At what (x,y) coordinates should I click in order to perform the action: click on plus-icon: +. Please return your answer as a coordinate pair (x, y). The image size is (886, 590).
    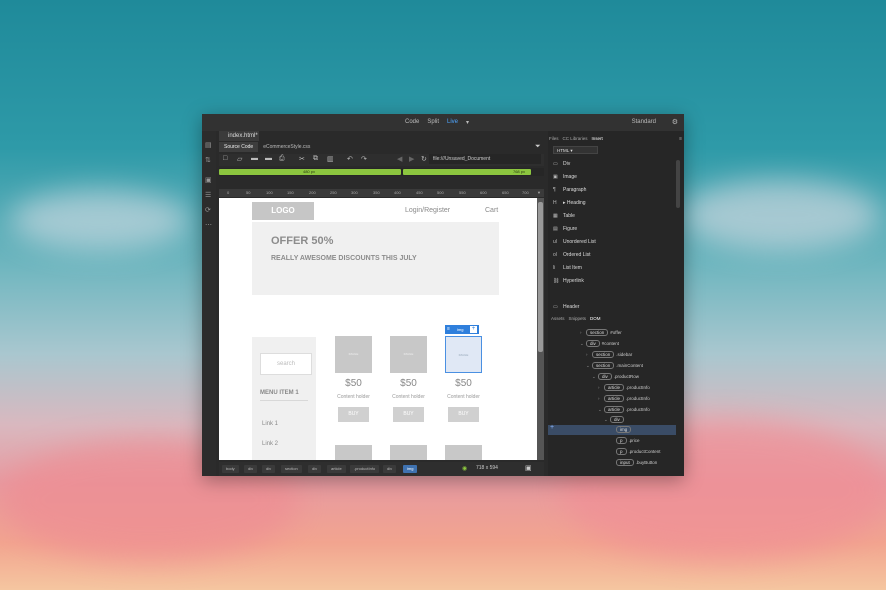
    Looking at the image, I should click on (473, 329).